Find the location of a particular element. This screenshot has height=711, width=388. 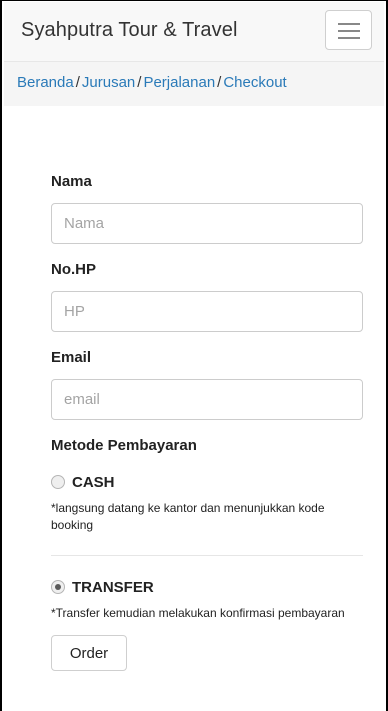

breadcrumb-item-perjalanan: Perjalanan is located at coordinates (179, 82).